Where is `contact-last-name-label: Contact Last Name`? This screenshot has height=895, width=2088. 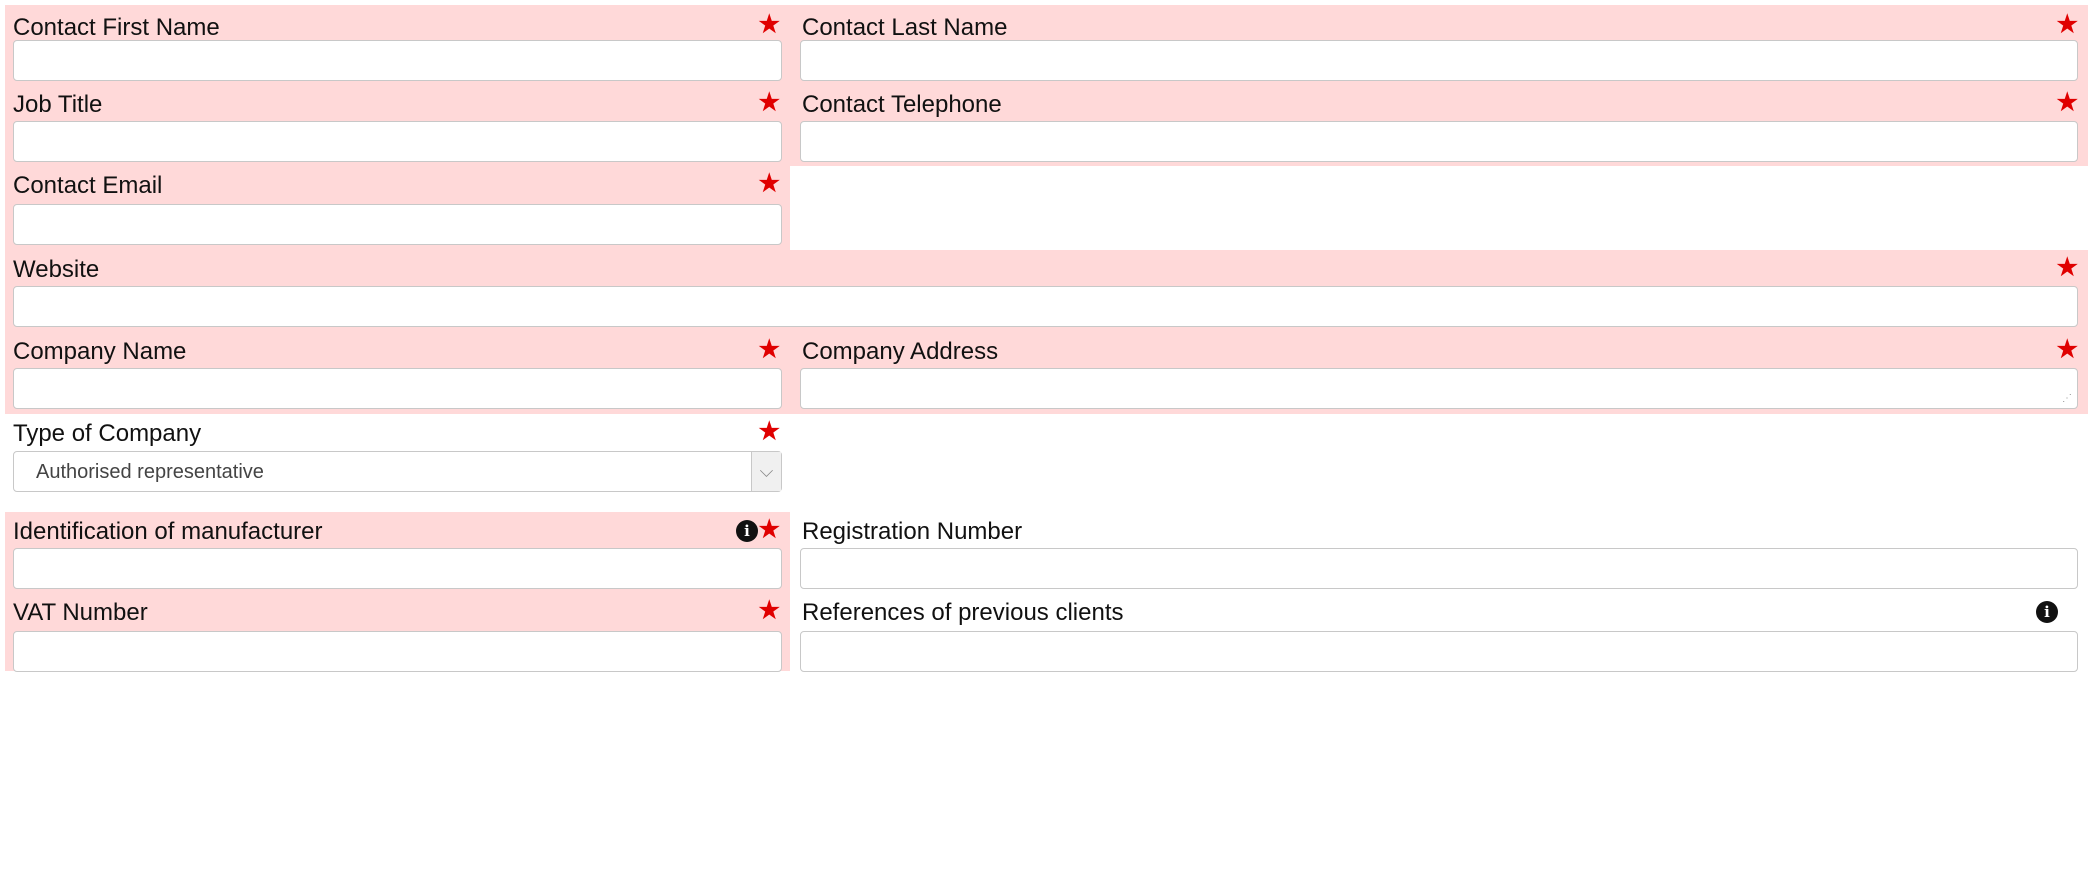
contact-last-name-label: Contact Last Name is located at coordinates (905, 27).